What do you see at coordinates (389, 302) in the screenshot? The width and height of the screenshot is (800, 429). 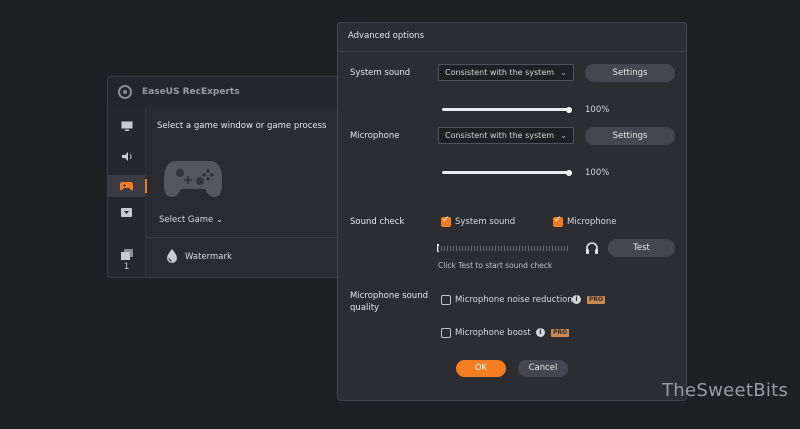 I see `mic-quality-label: Microphone sound quality` at bounding box center [389, 302].